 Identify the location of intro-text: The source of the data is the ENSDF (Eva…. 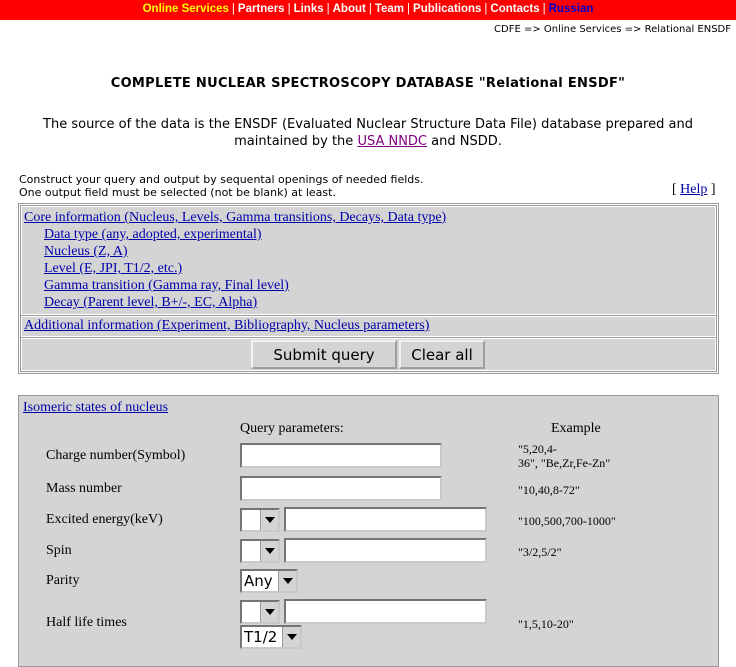
(368, 133).